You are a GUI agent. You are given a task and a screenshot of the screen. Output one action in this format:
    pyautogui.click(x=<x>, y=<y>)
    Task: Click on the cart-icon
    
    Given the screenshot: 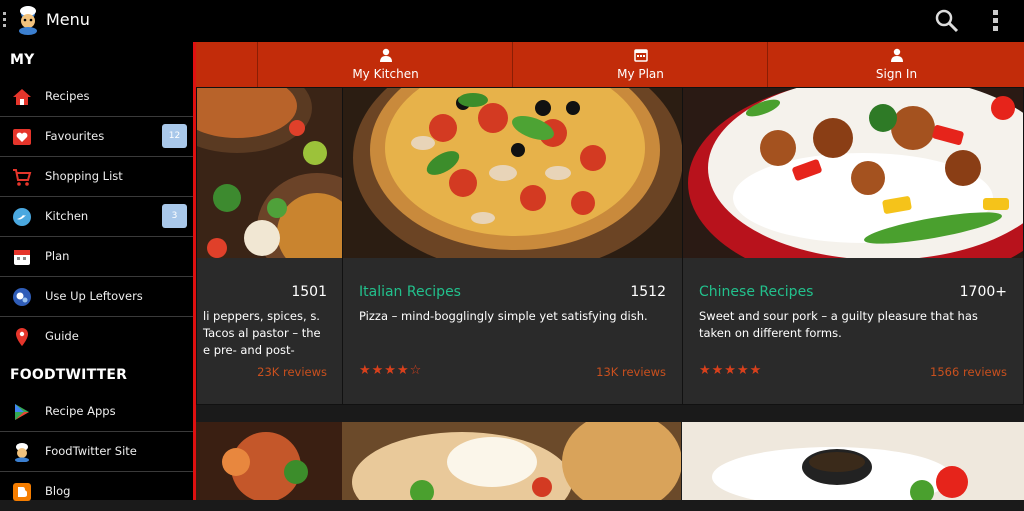 What is the action you would take?
    pyautogui.click(x=22, y=177)
    